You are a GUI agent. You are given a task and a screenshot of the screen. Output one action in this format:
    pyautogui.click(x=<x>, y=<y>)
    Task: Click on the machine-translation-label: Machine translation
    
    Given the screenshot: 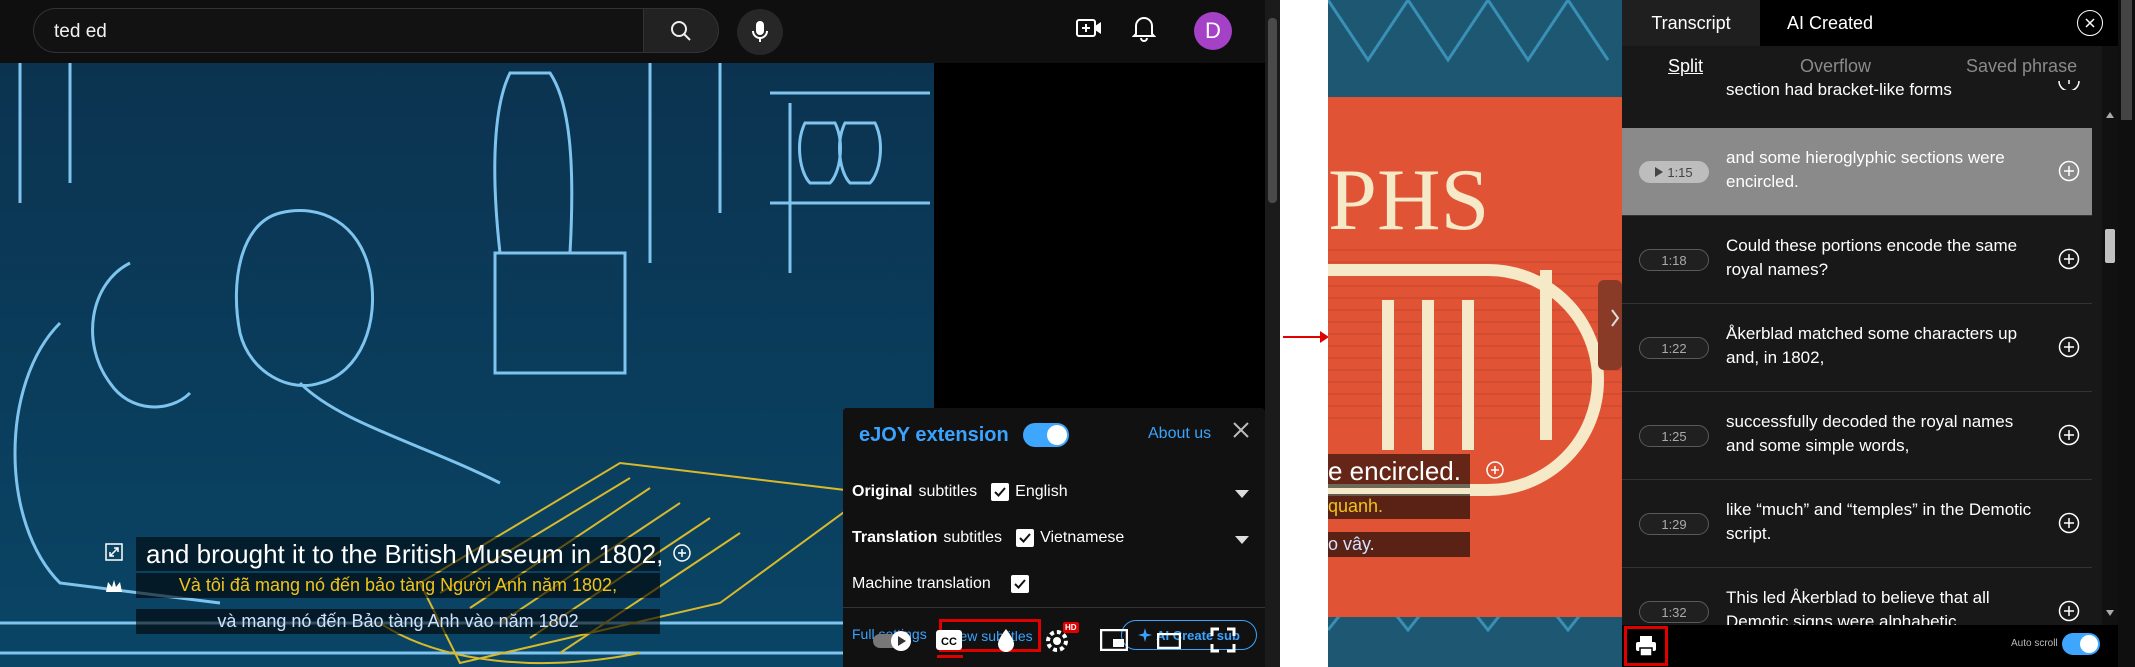 What is the action you would take?
    pyautogui.click(x=921, y=583)
    